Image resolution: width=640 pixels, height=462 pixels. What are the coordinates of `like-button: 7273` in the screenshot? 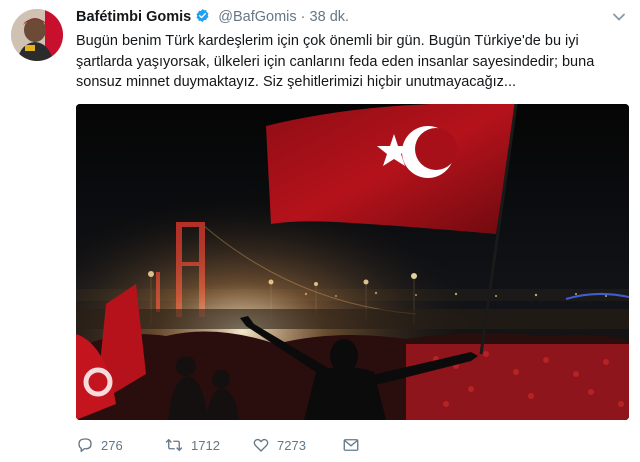 It's located at (279, 445).